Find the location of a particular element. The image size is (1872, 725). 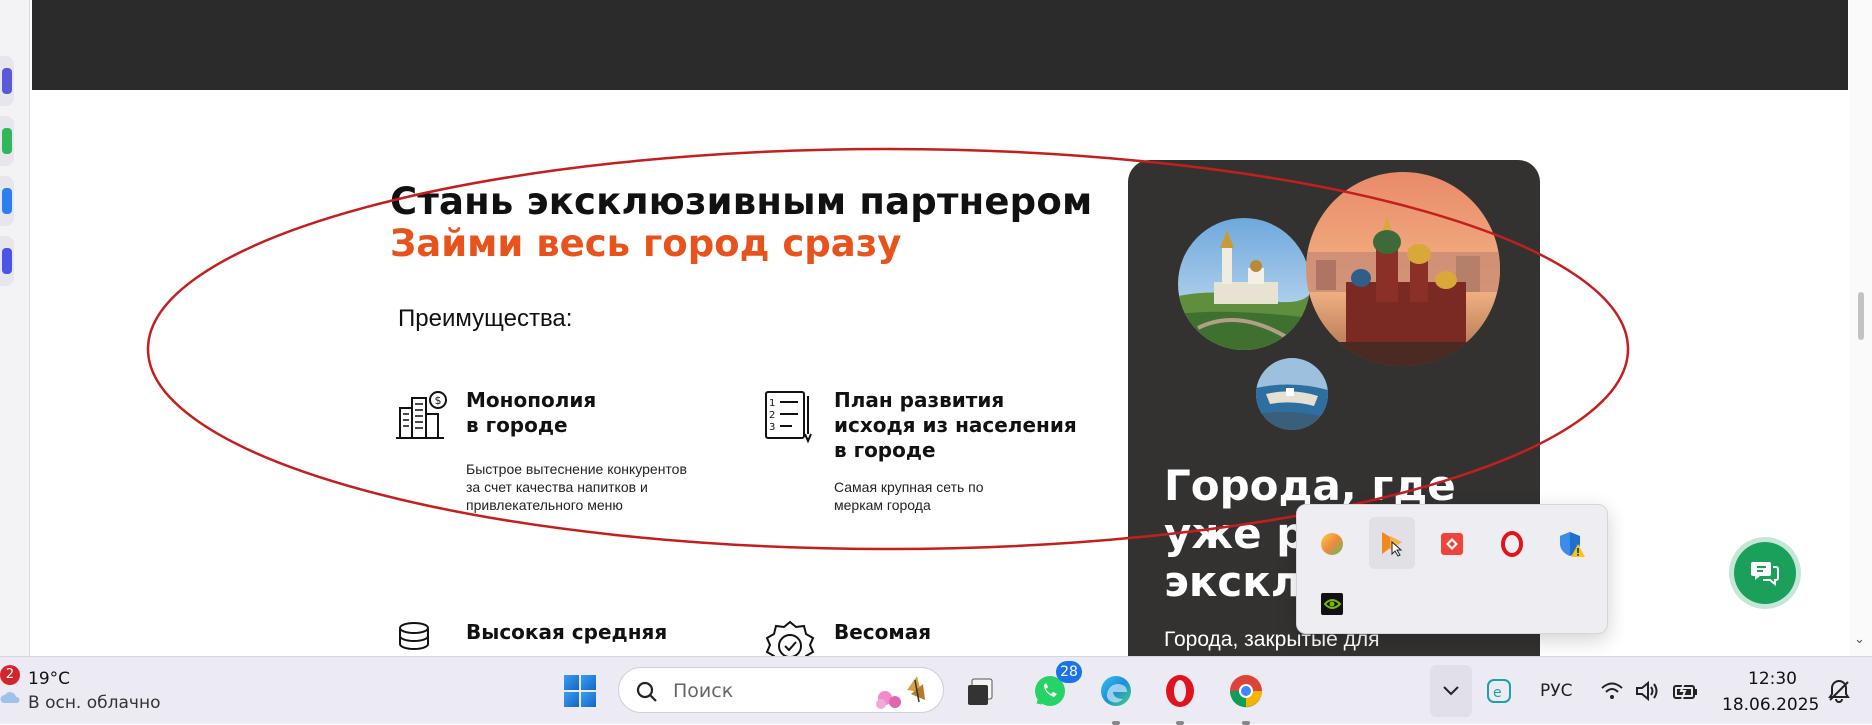

notifications-button is located at coordinates (1839, 691).